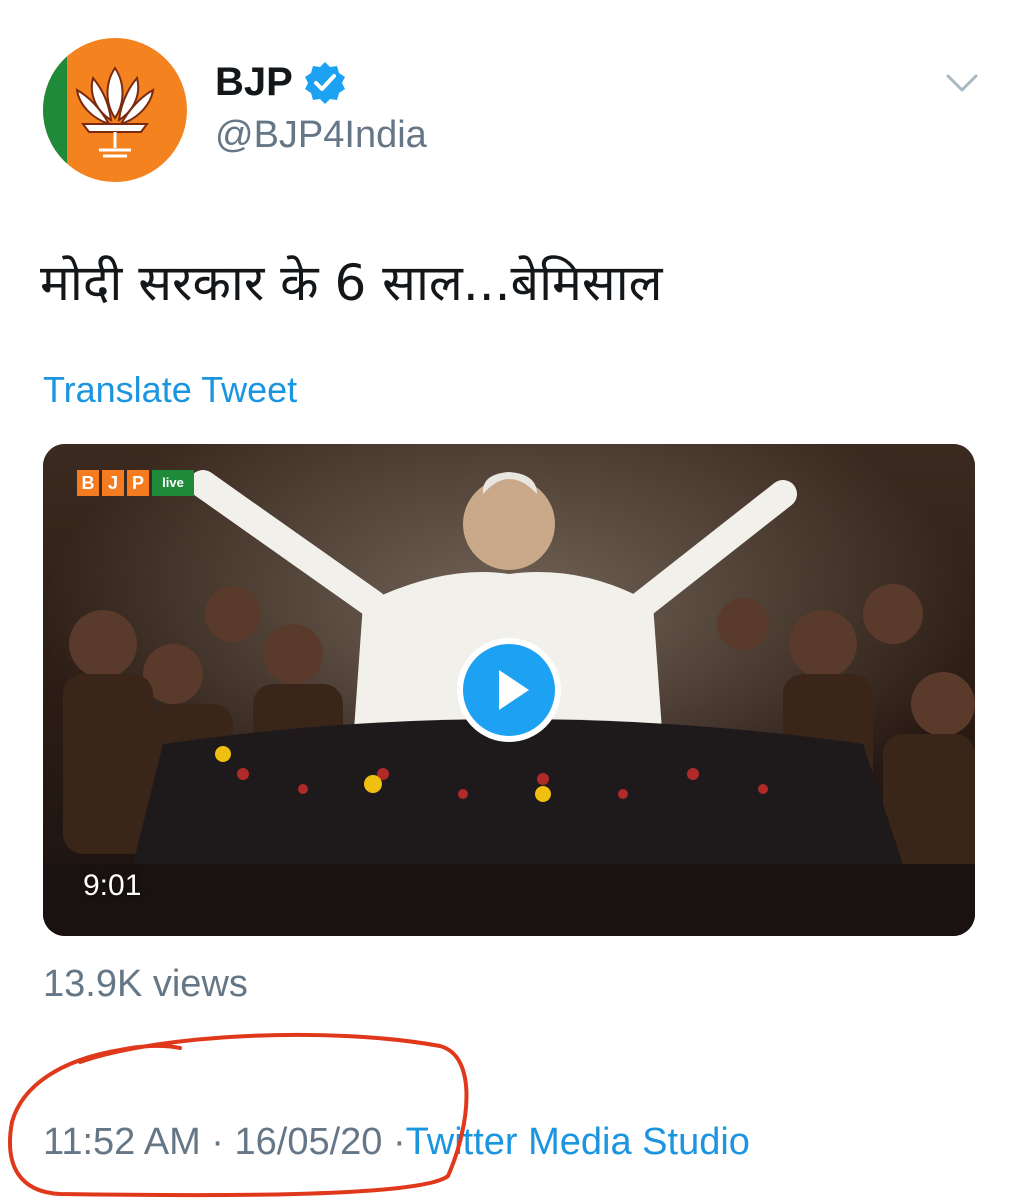 Image resolution: width=1019 pixels, height=1200 pixels. What do you see at coordinates (238, 1115) in the screenshot?
I see `annotation-circle` at bounding box center [238, 1115].